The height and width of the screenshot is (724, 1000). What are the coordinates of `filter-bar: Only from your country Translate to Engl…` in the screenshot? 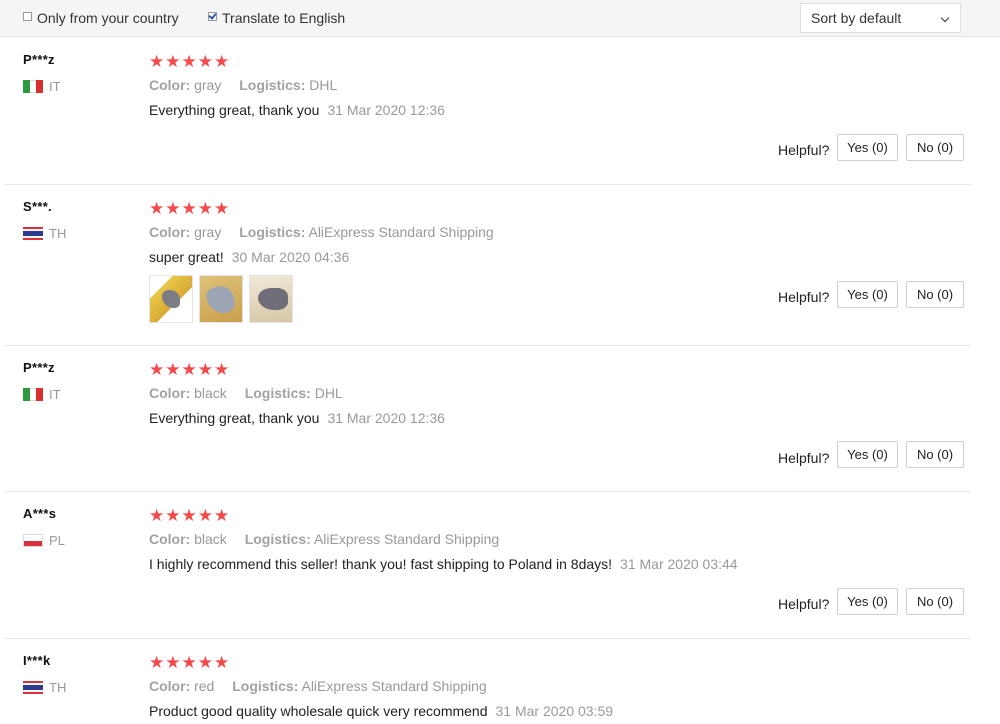 It's located at (500, 18).